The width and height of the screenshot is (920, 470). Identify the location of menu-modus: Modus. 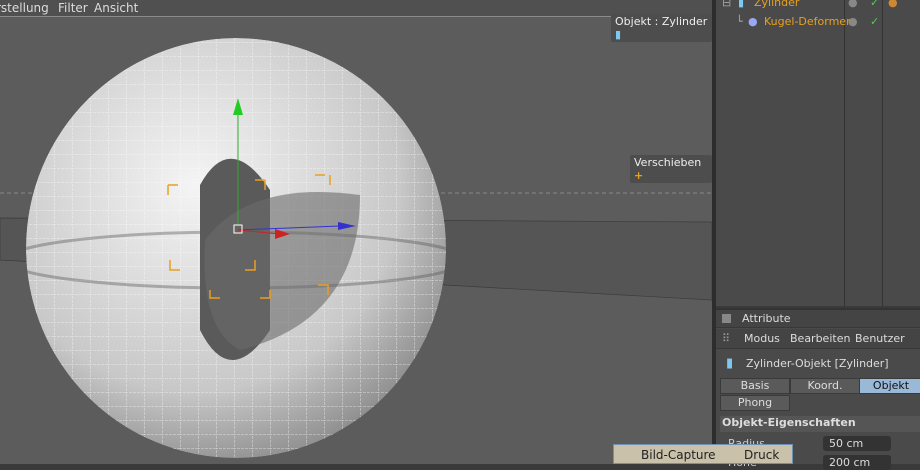
(762, 339).